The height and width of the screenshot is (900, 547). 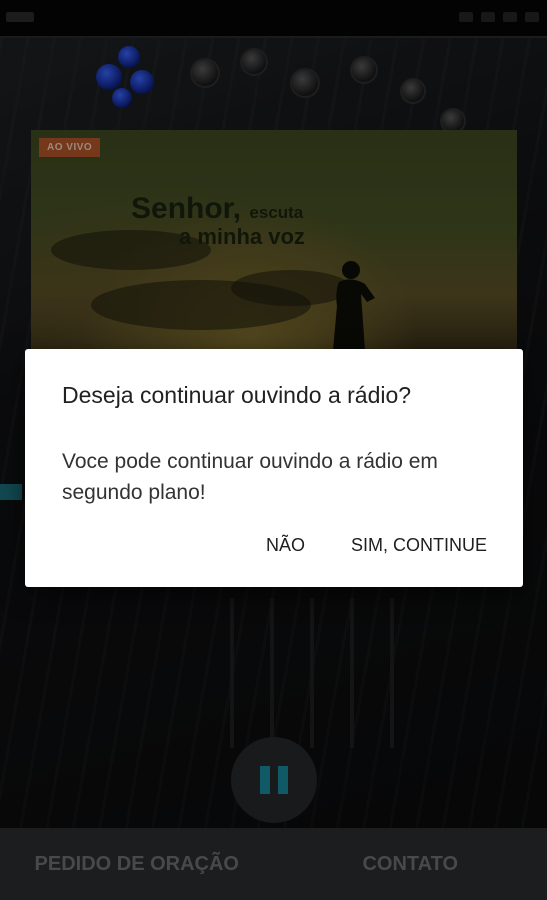 What do you see at coordinates (285, 545) in the screenshot?
I see `no-button: NÃO` at bounding box center [285, 545].